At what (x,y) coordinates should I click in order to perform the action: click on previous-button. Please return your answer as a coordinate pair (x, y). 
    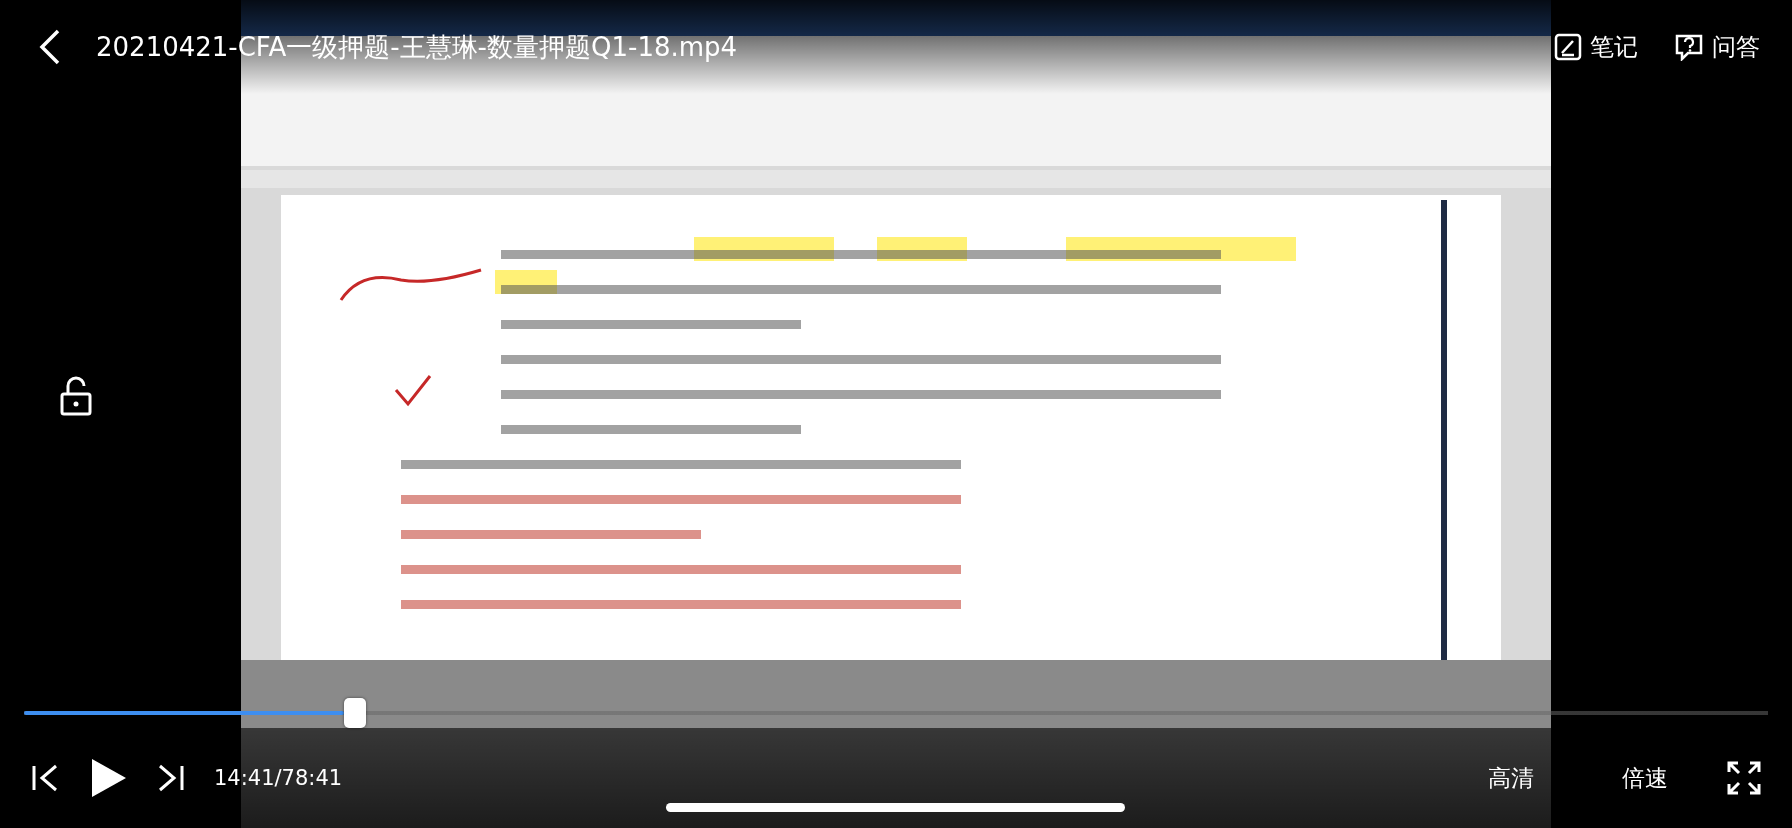
    Looking at the image, I should click on (45, 778).